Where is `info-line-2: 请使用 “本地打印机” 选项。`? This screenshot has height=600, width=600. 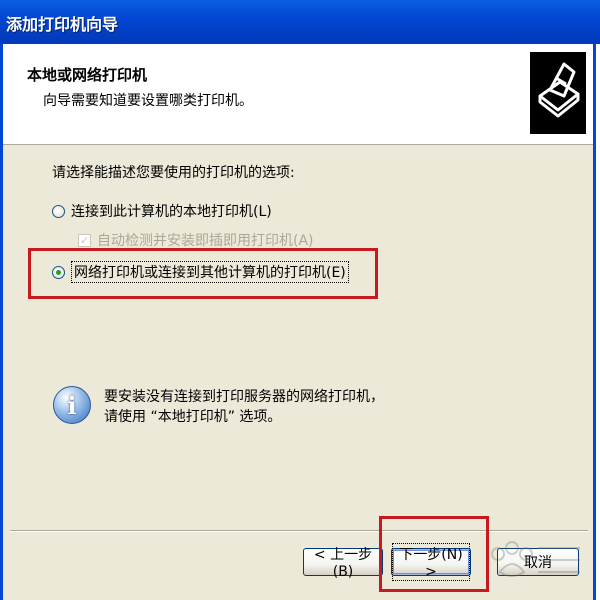 info-line-2: 请使用 “本地打印机” 选项。 is located at coordinates (193, 417).